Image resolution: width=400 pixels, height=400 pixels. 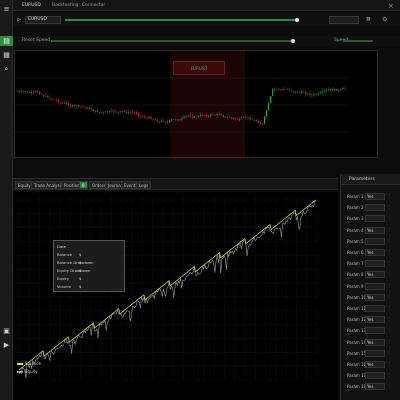 I want to click on speed-mini-track, so click(x=358, y=41).